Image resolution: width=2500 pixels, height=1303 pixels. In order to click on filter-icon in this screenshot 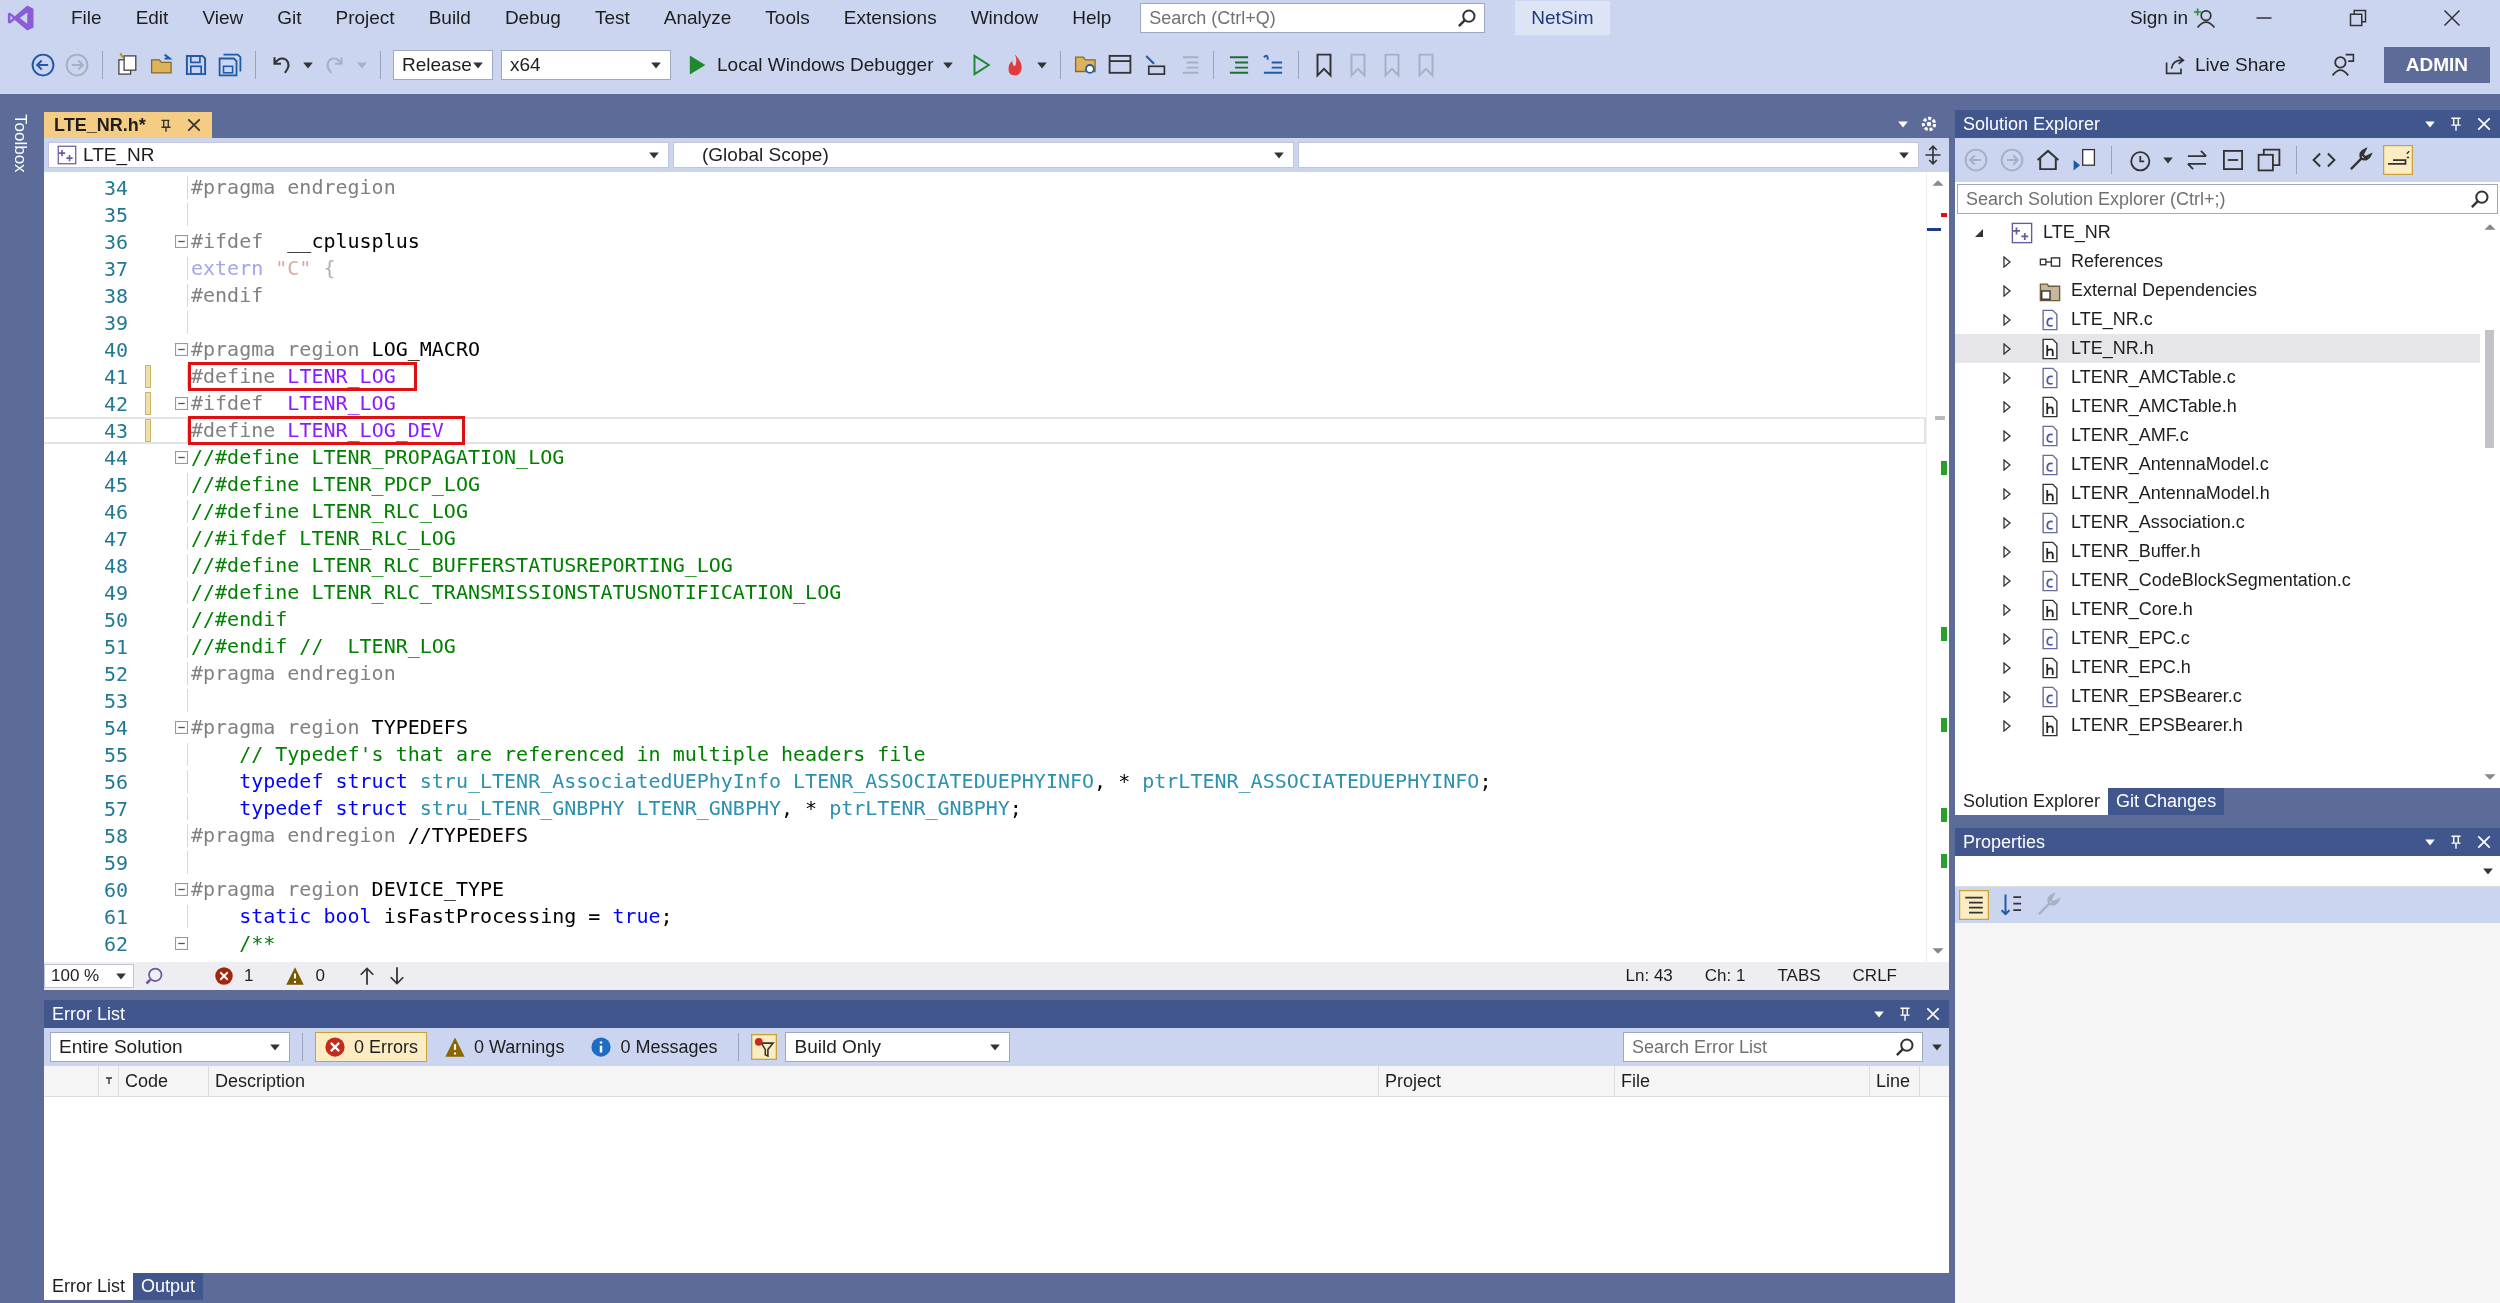, I will do `click(764, 1047)`.